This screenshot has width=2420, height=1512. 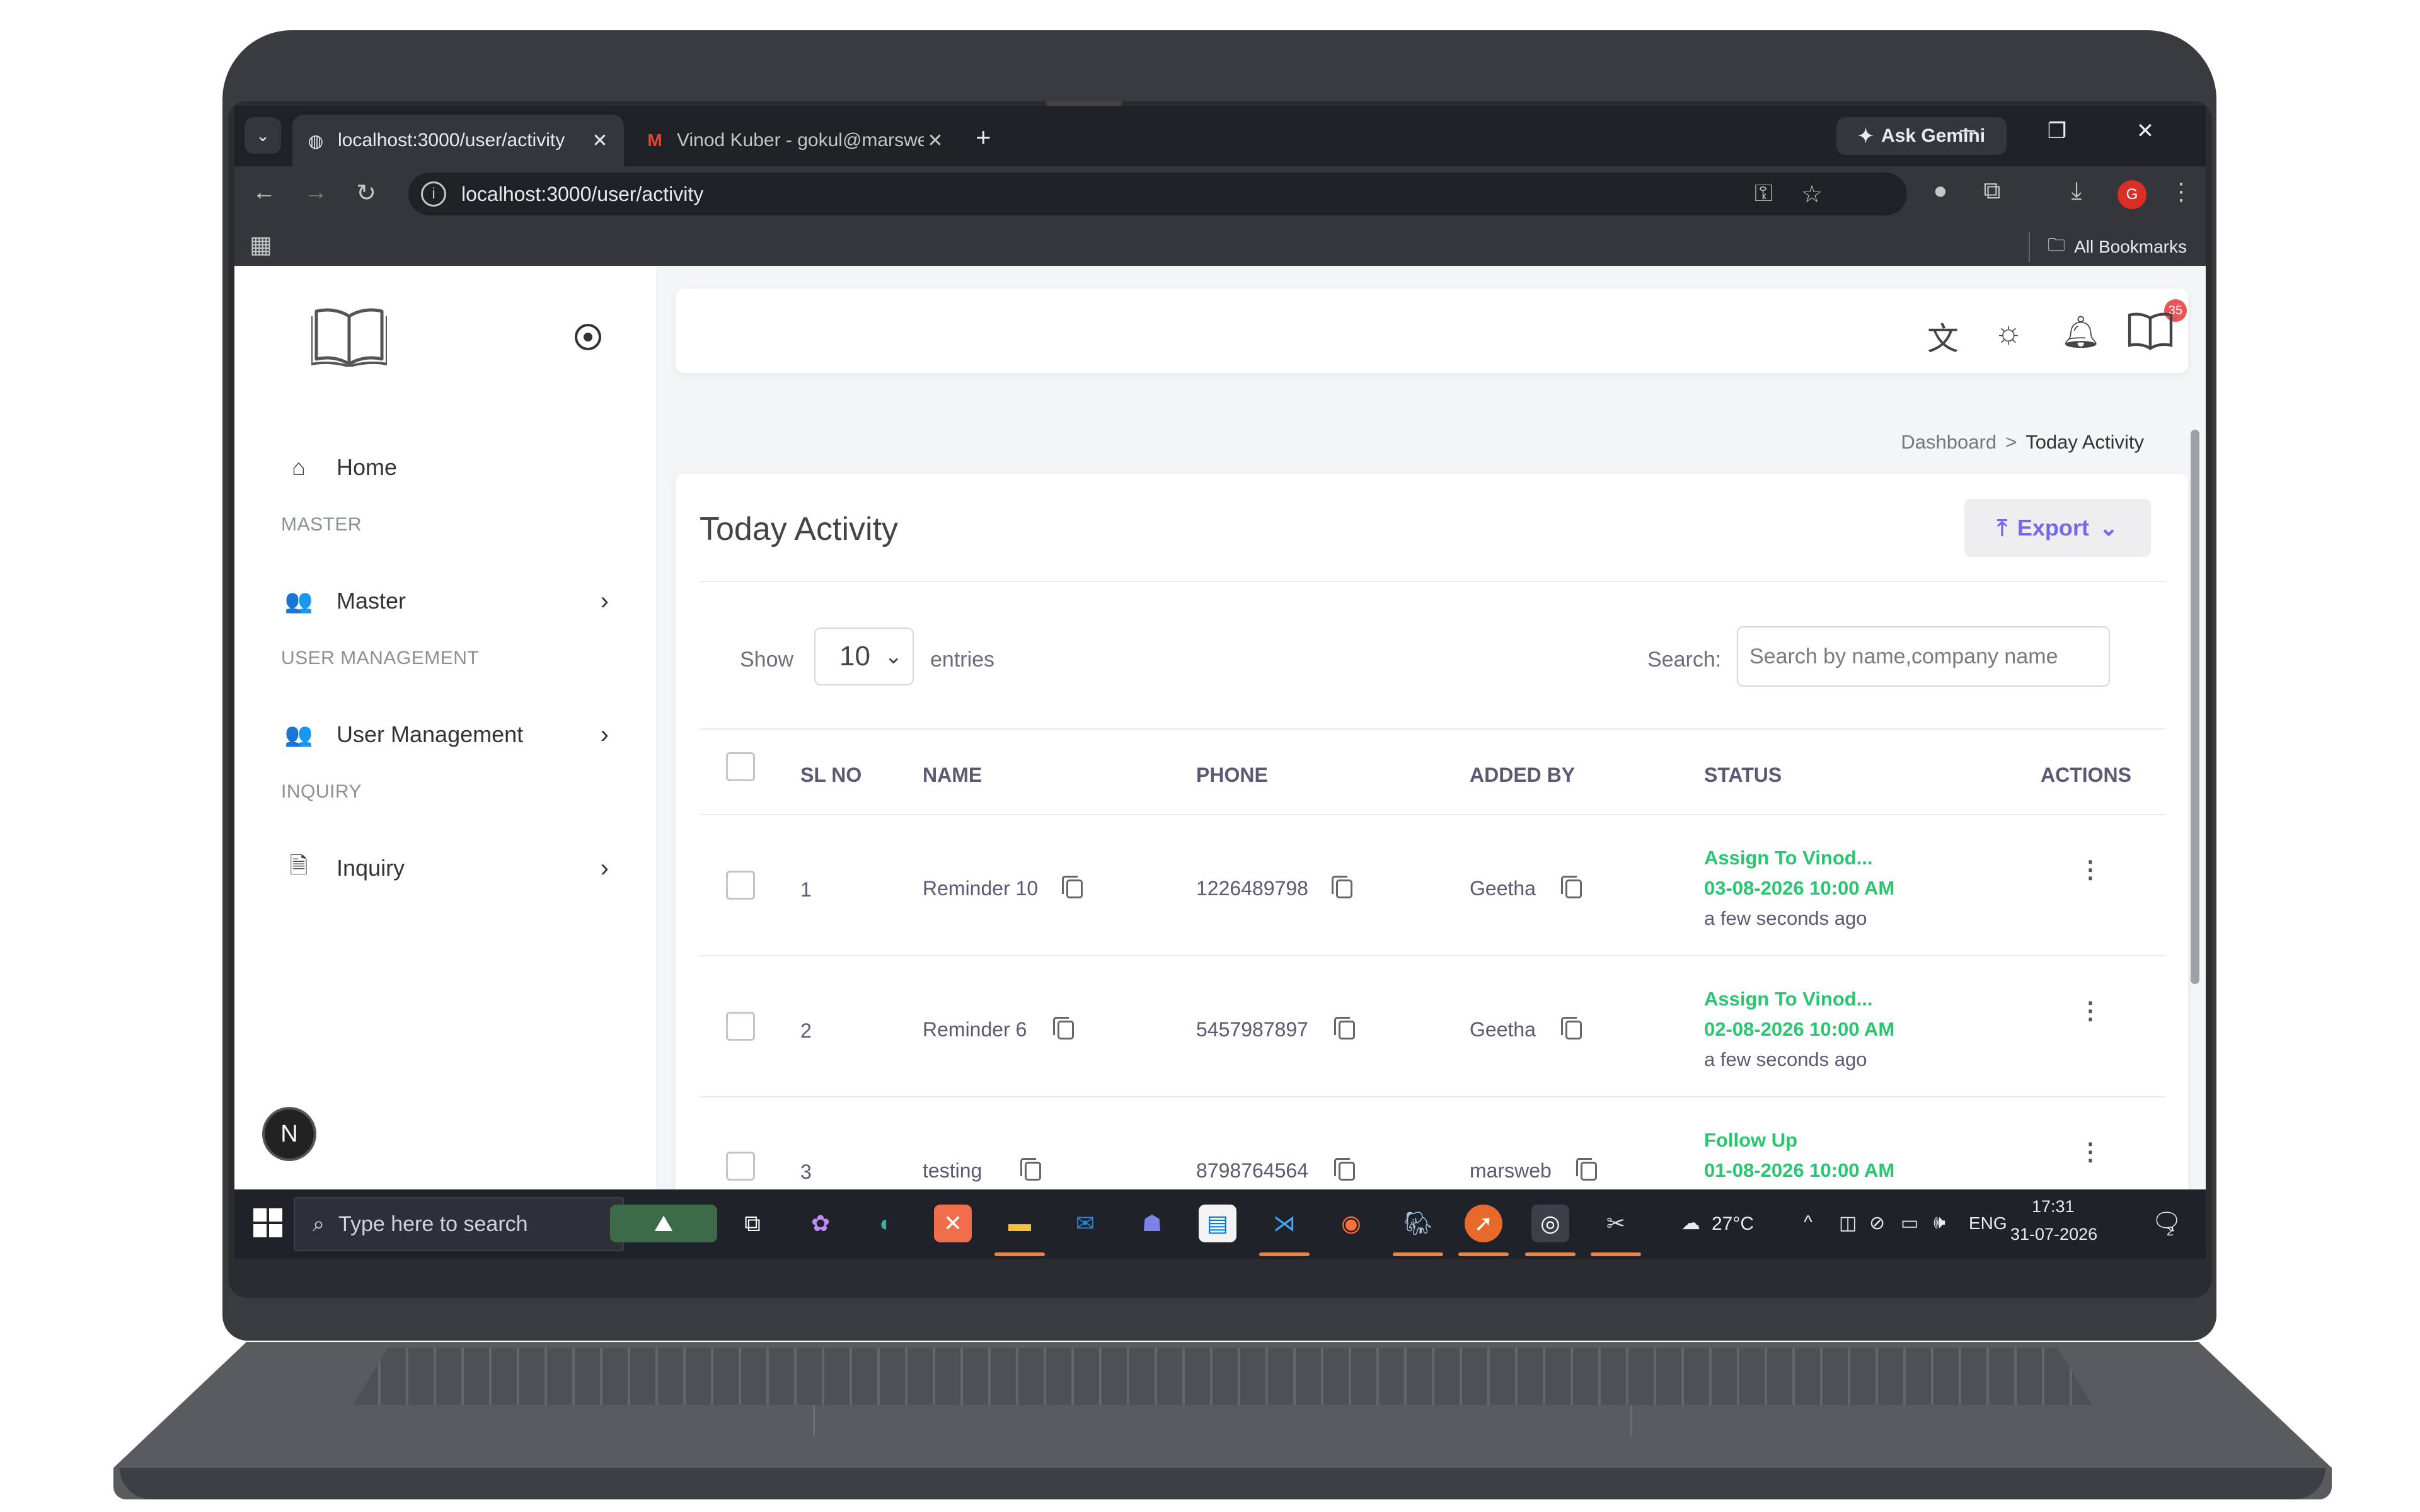 What do you see at coordinates (2053, 1234) in the screenshot?
I see `clock-date: 31-07-2026` at bounding box center [2053, 1234].